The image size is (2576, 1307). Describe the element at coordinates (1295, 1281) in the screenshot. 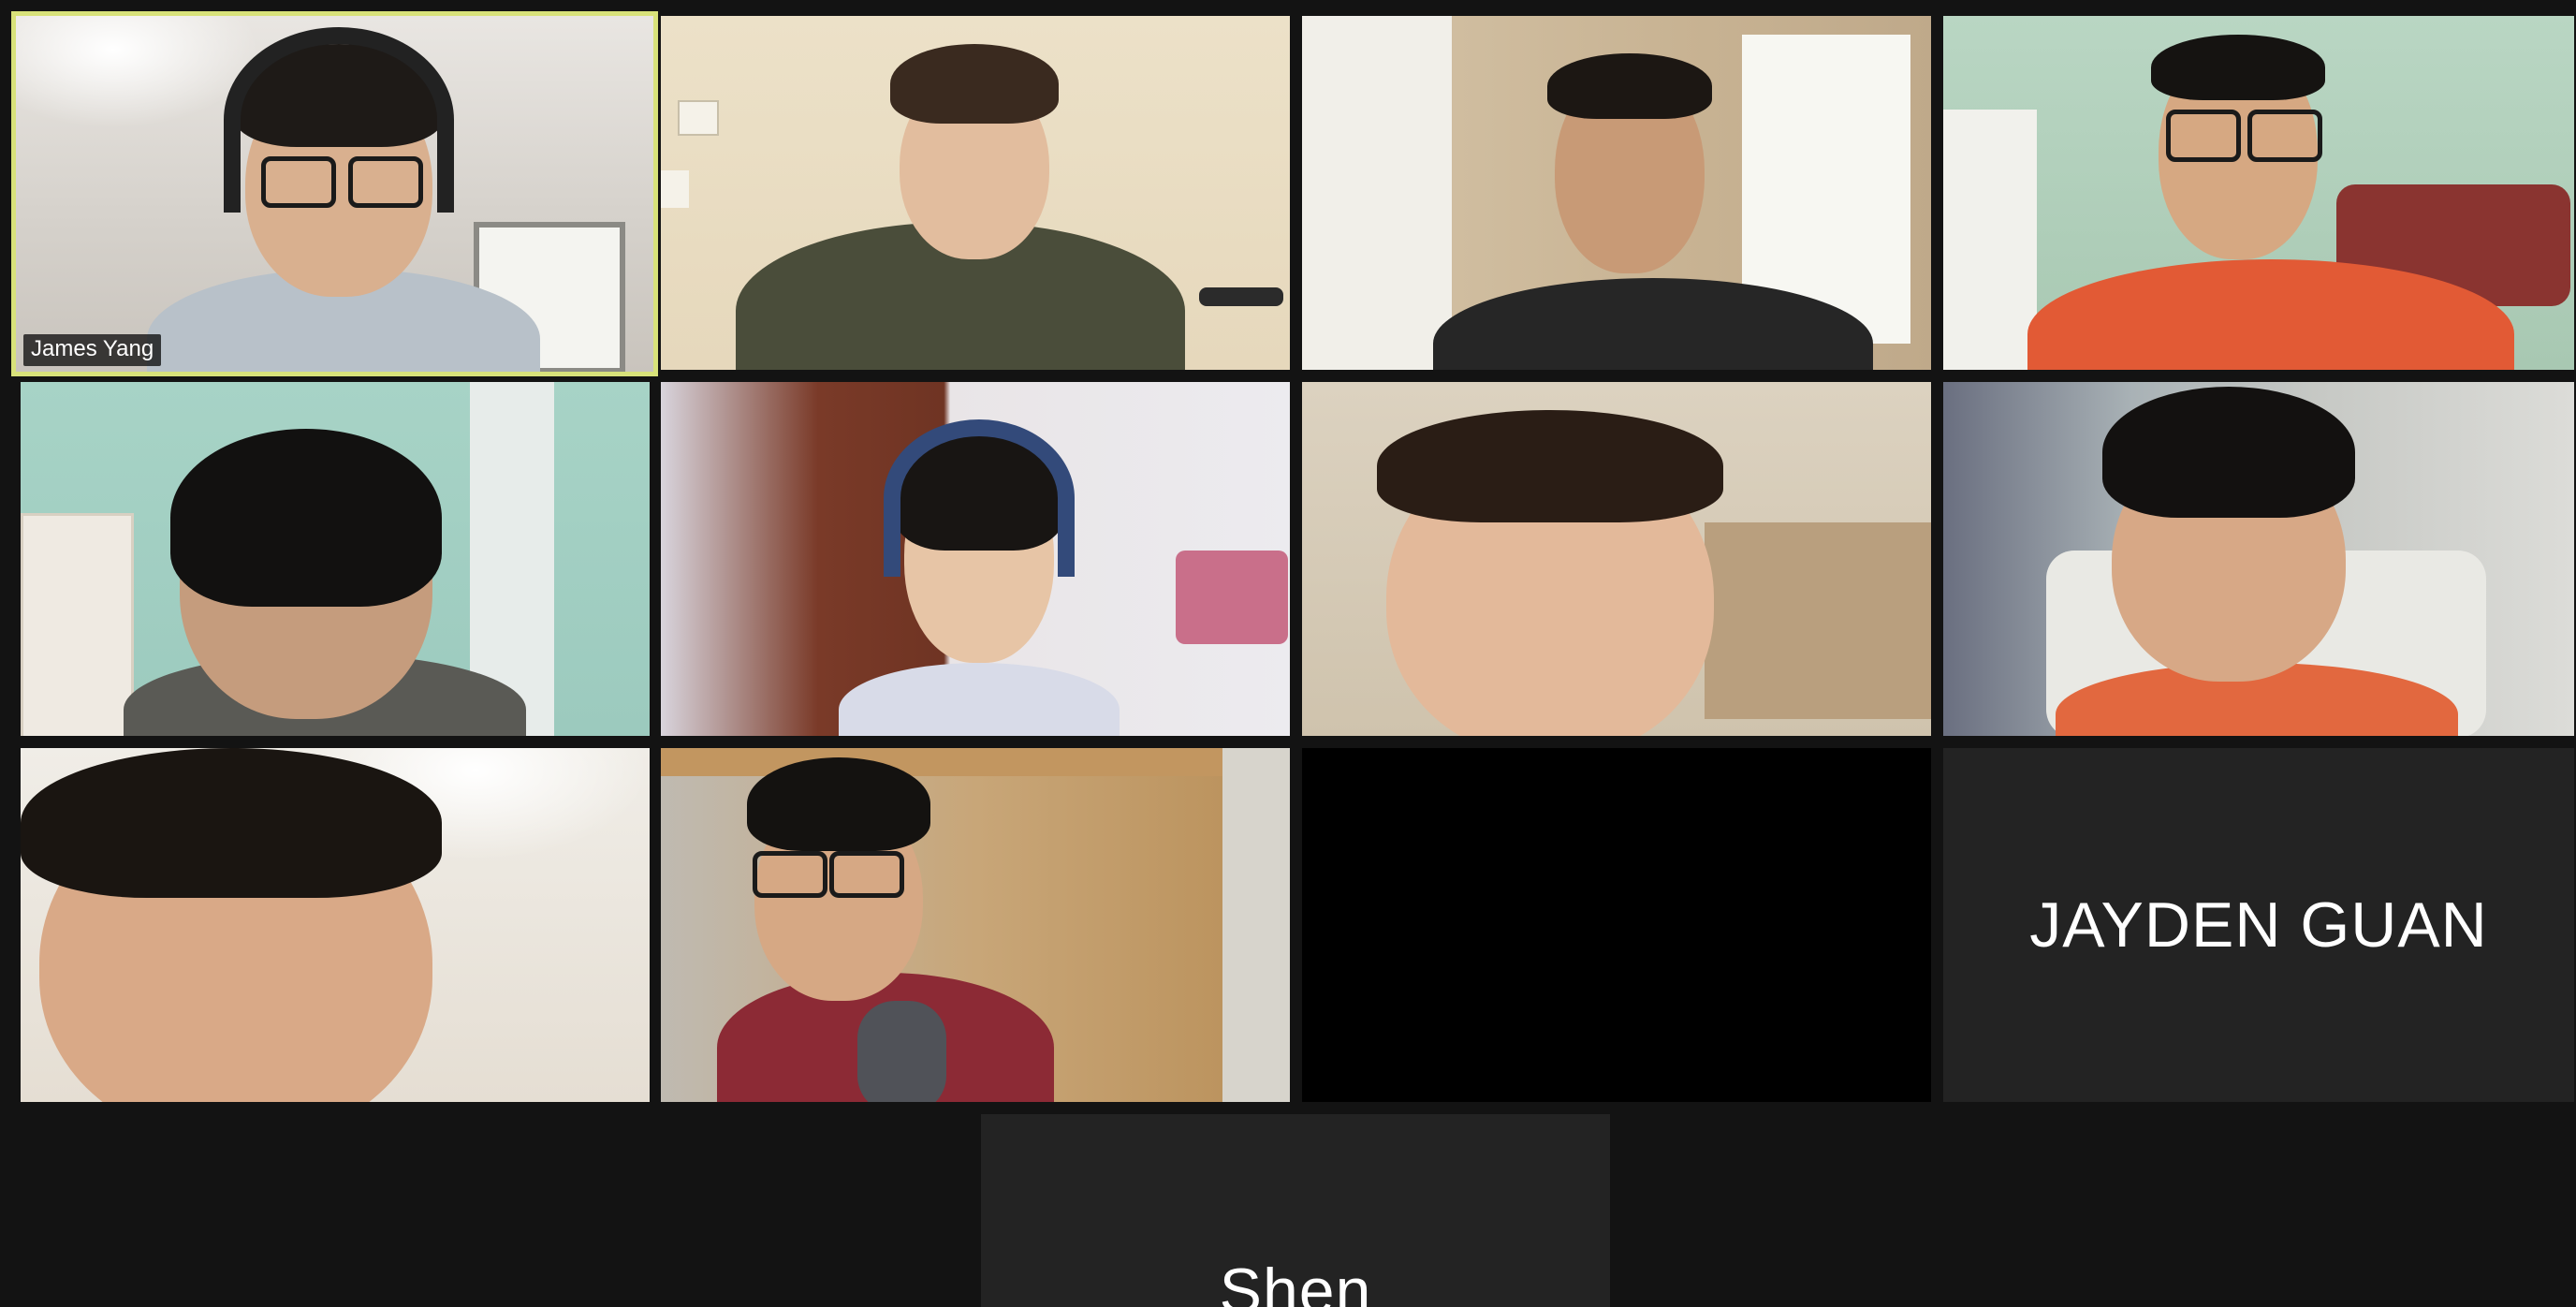

I see `participant-name-display: Shen` at that location.